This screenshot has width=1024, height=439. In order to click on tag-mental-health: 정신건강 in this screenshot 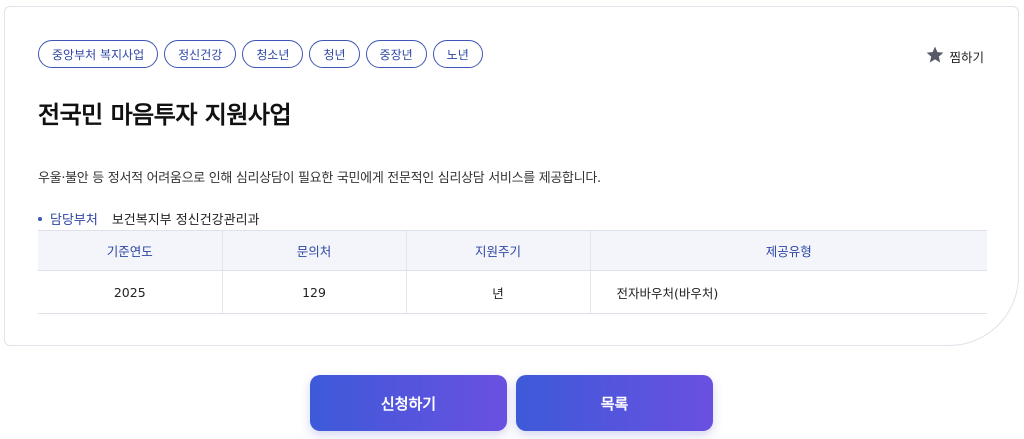, I will do `click(200, 54)`.